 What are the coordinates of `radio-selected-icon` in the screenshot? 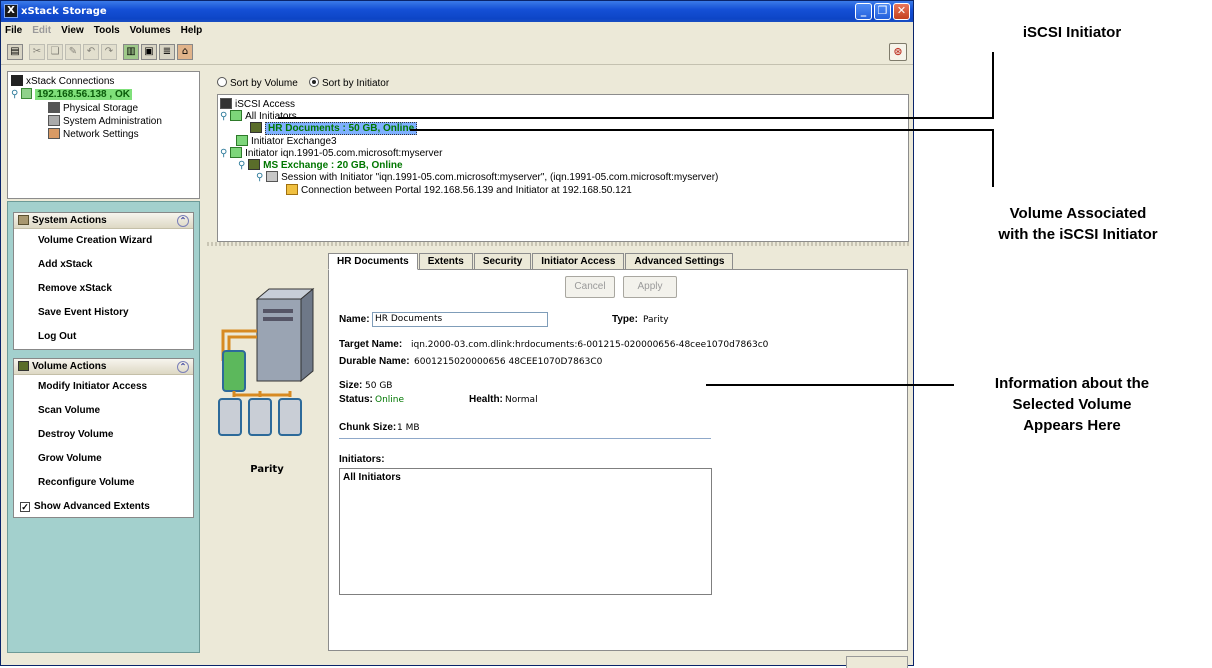 It's located at (313, 82).